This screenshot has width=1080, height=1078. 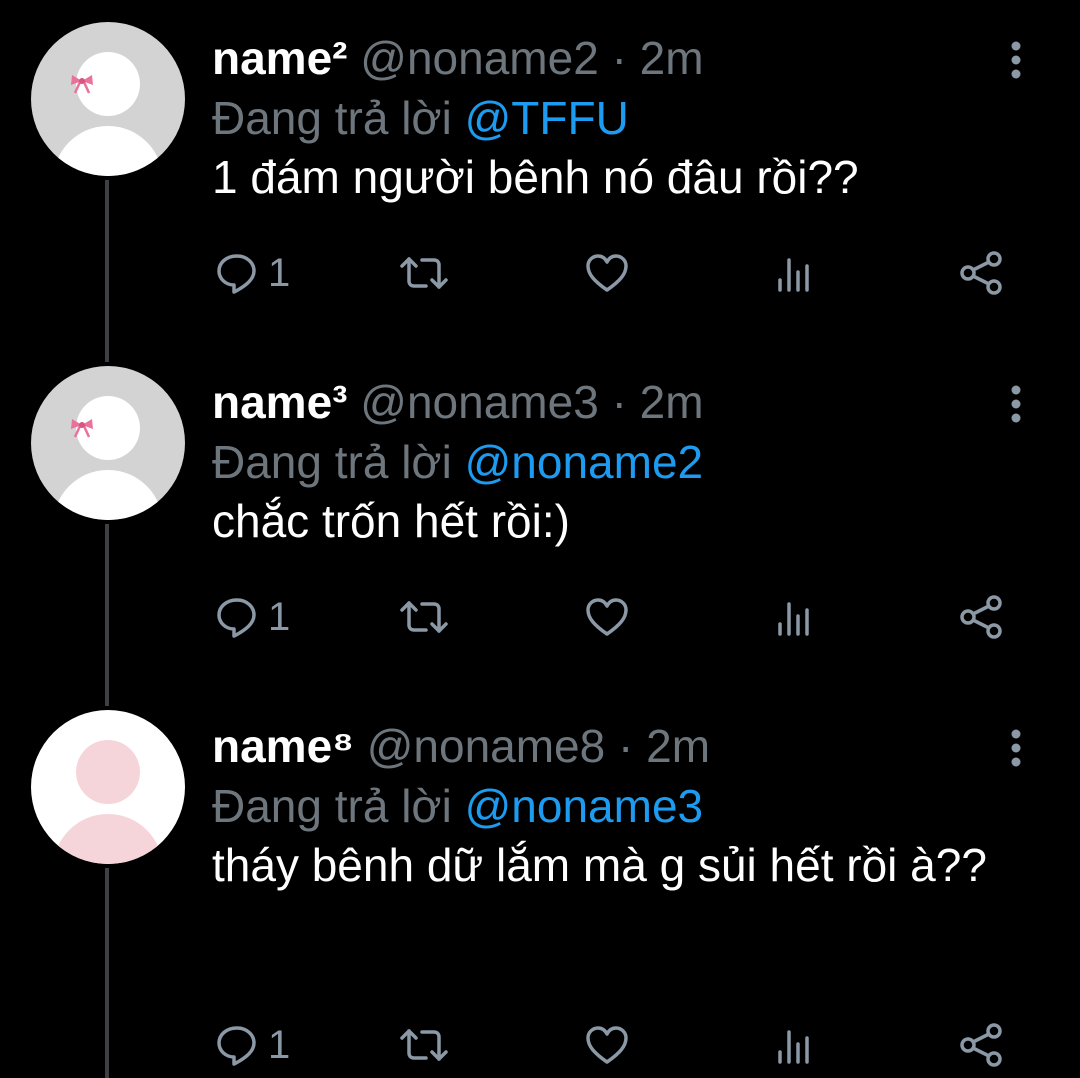 I want to click on replying-to: Đang trả lời @noname2, so click(x=457, y=462).